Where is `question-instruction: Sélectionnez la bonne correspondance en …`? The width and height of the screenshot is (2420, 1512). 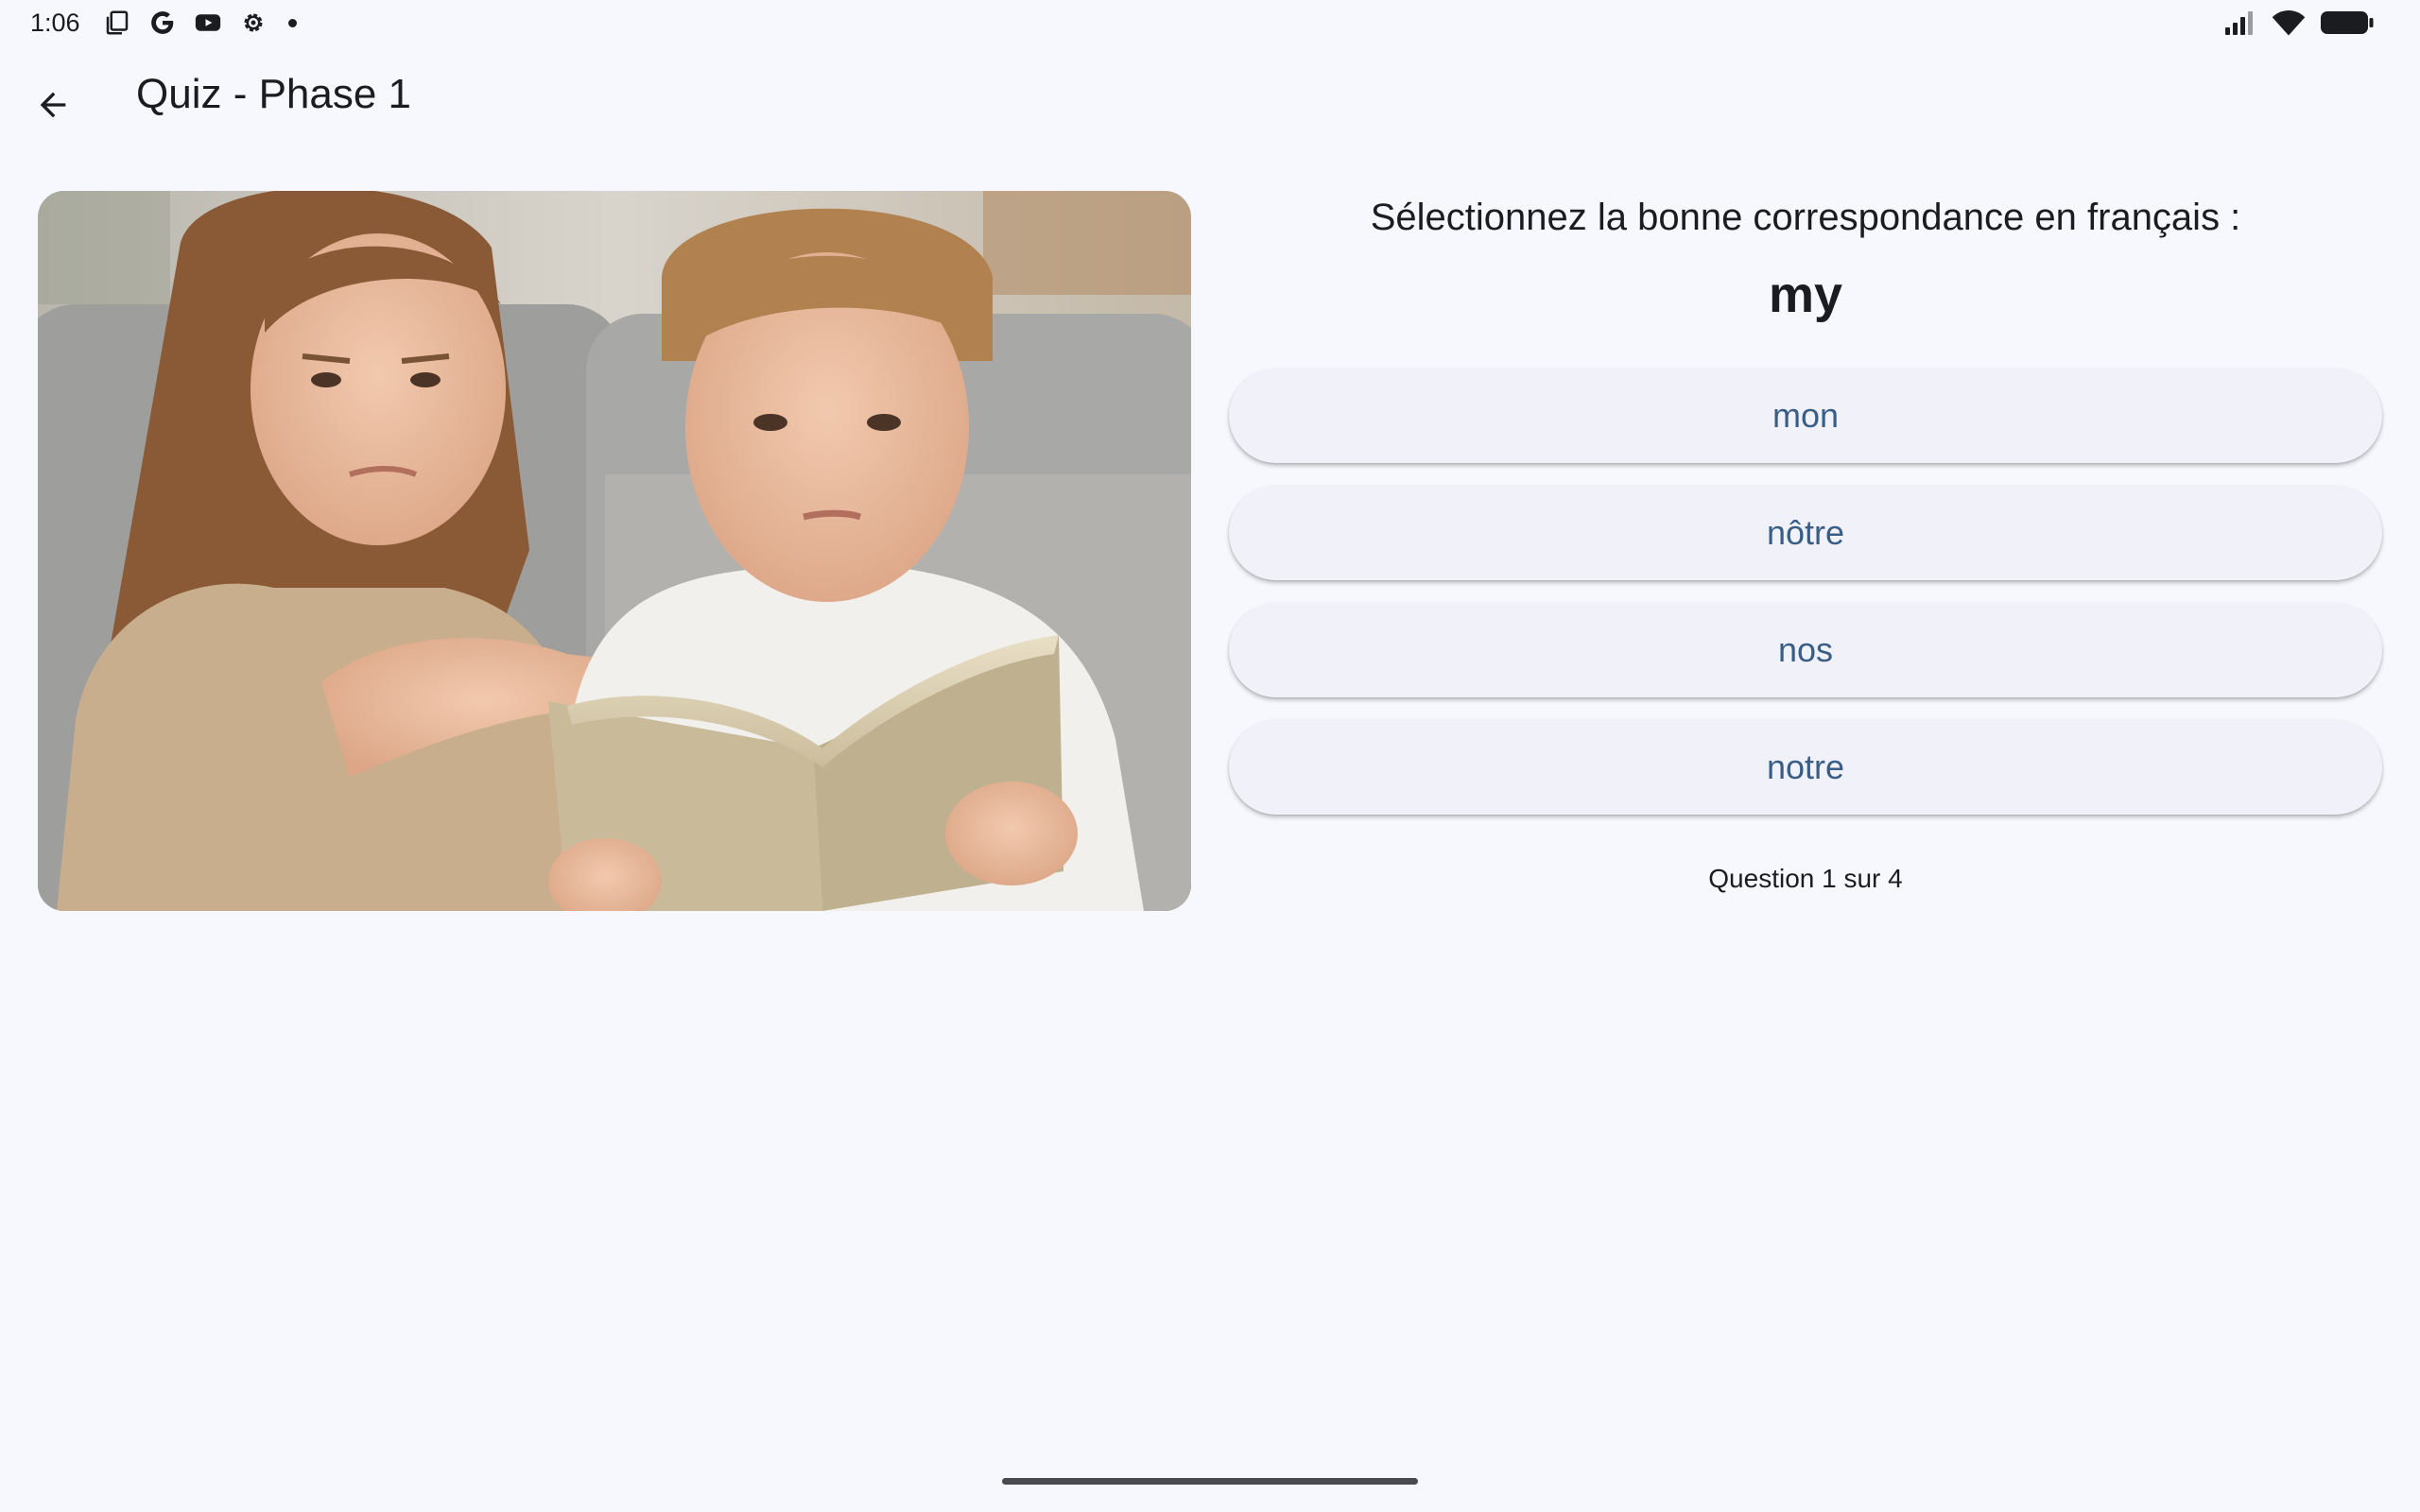 question-instruction: Sélectionnez la bonne correspondance en … is located at coordinates (1805, 217).